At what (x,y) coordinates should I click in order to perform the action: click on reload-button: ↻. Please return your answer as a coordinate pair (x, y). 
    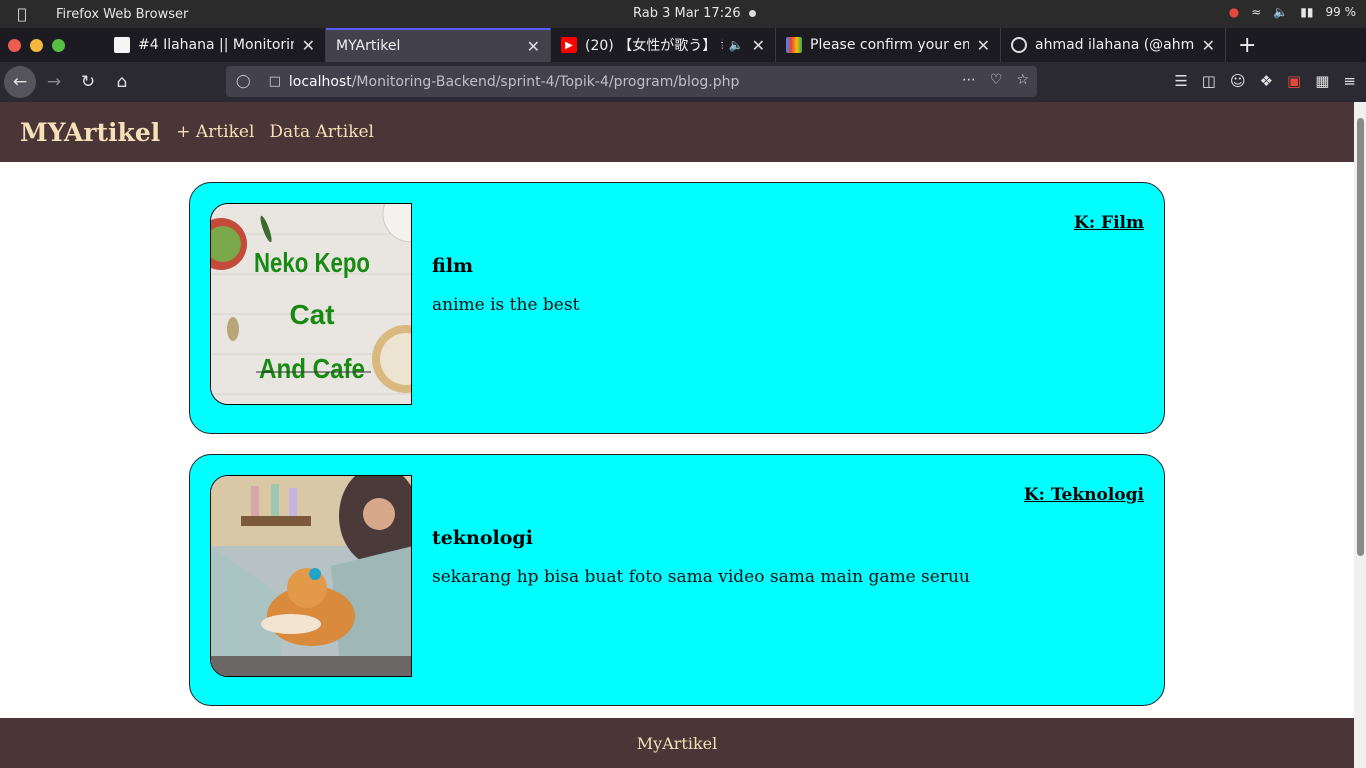
    Looking at the image, I should click on (88, 82).